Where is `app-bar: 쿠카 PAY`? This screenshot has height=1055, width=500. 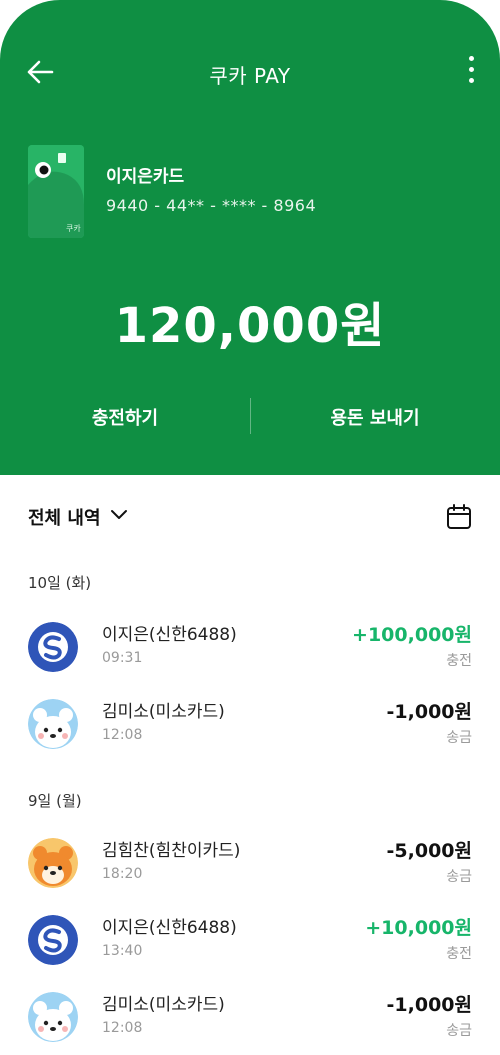
app-bar: 쿠카 PAY is located at coordinates (250, 73).